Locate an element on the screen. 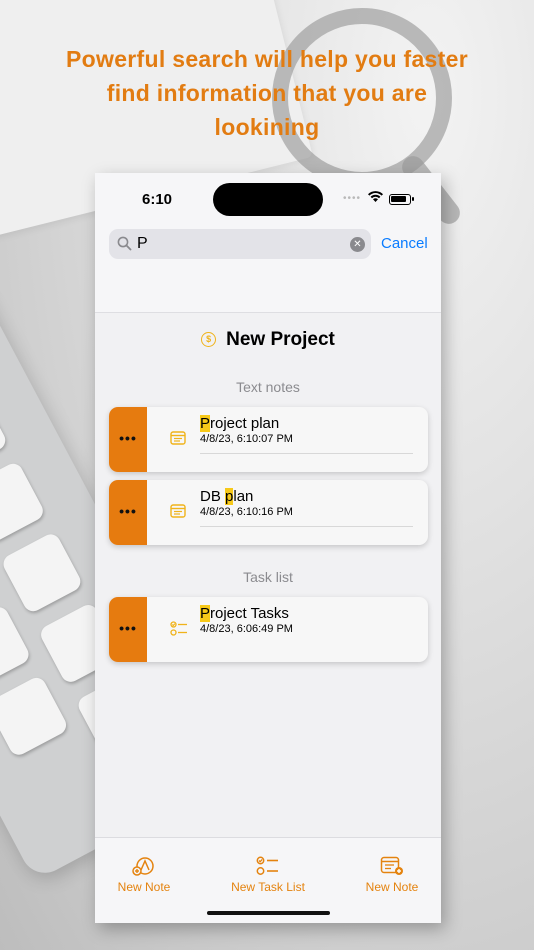 The image size is (534, 950). tab-bar: New Note New Task List New Note is located at coordinates (268, 880).